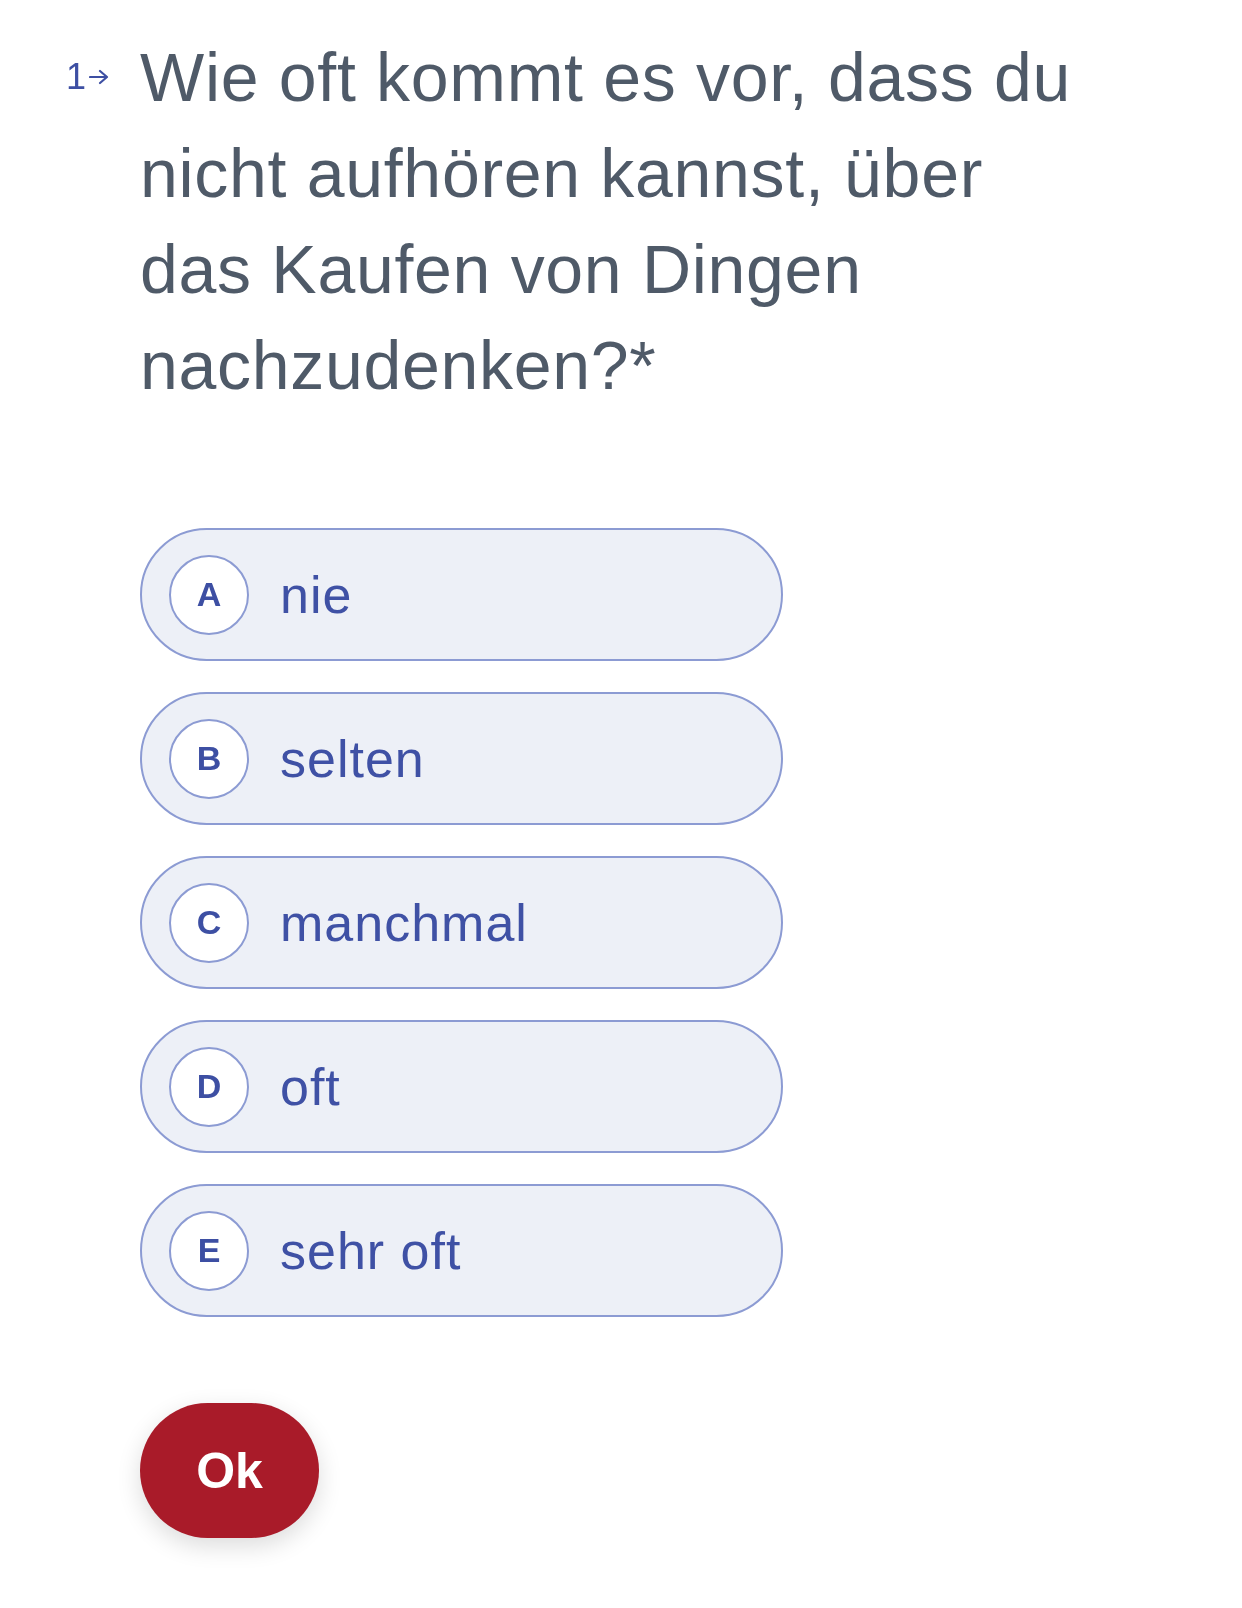 This screenshot has width=1242, height=1608. What do you see at coordinates (310, 1086) in the screenshot?
I see `option-label: oft` at bounding box center [310, 1086].